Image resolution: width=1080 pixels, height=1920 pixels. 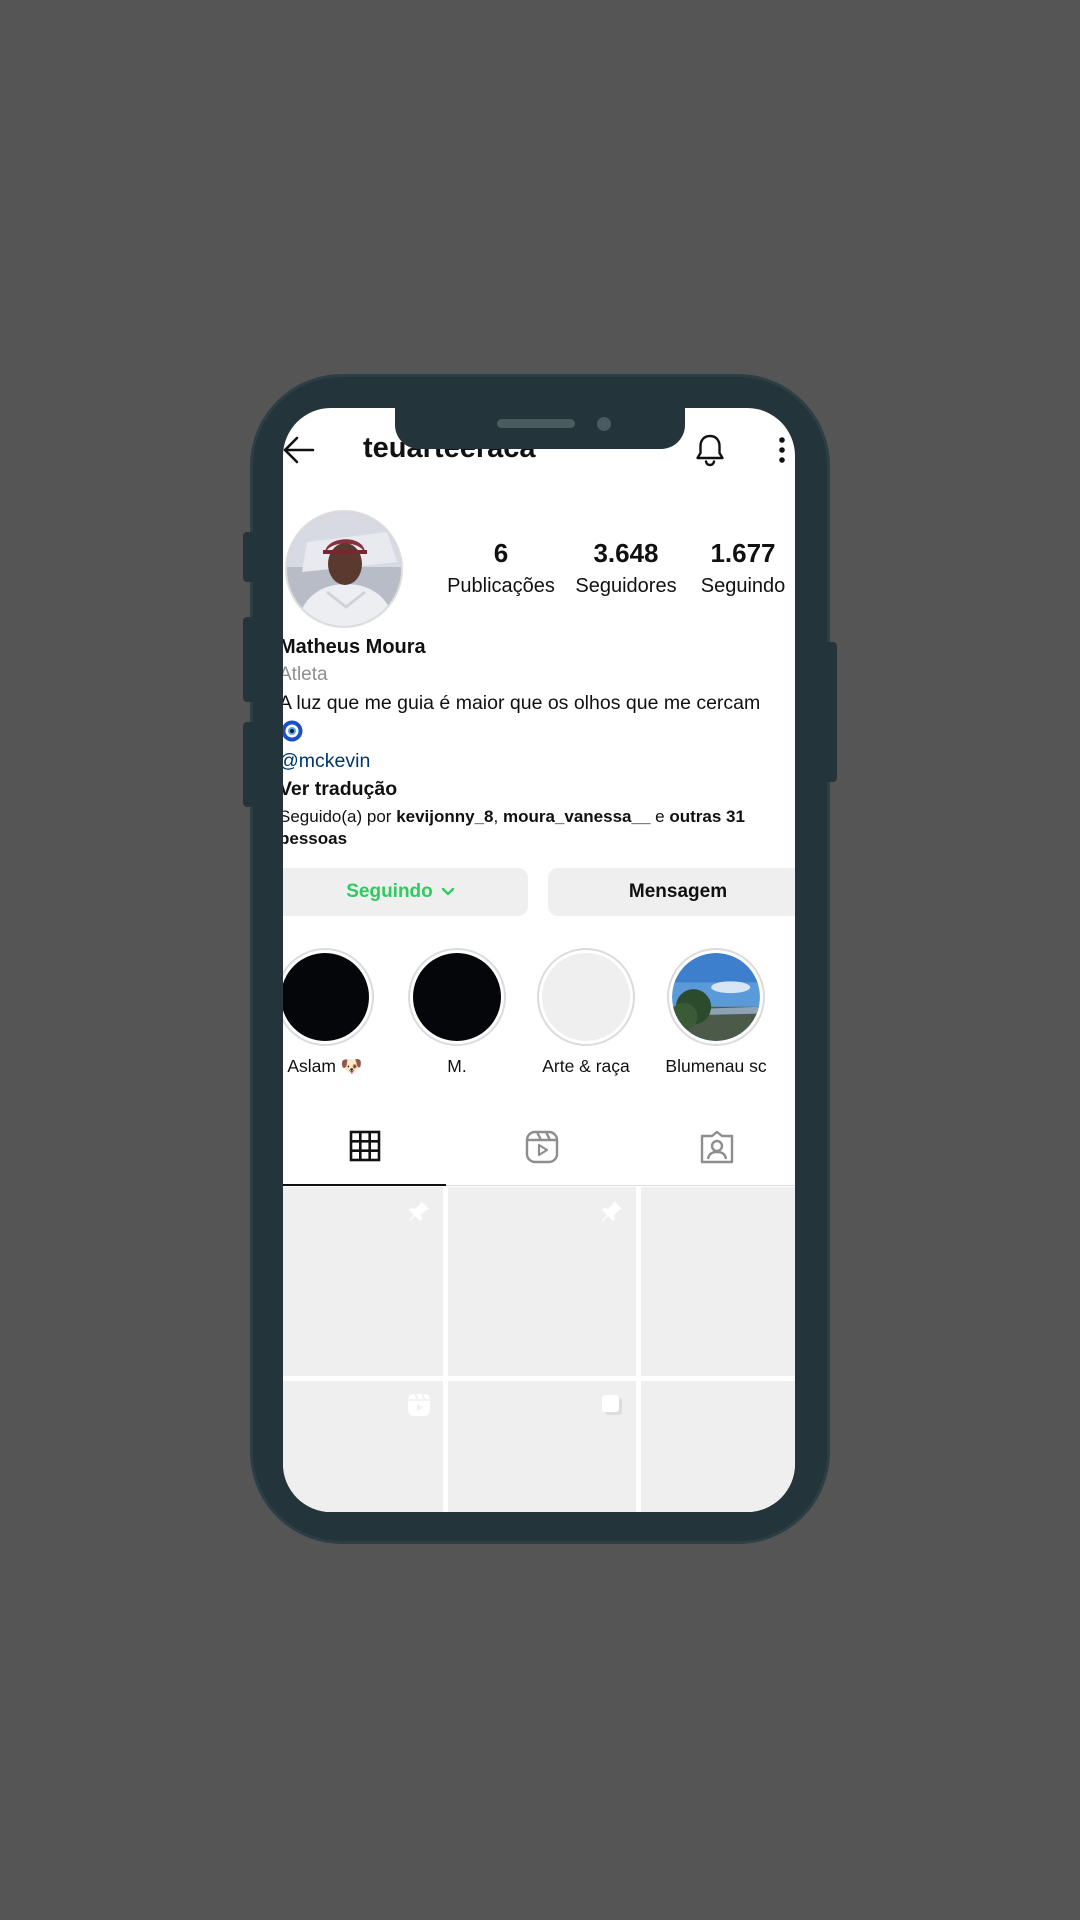 I want to click on story-highlight: Arte & raça, so click(x=586, y=1012).